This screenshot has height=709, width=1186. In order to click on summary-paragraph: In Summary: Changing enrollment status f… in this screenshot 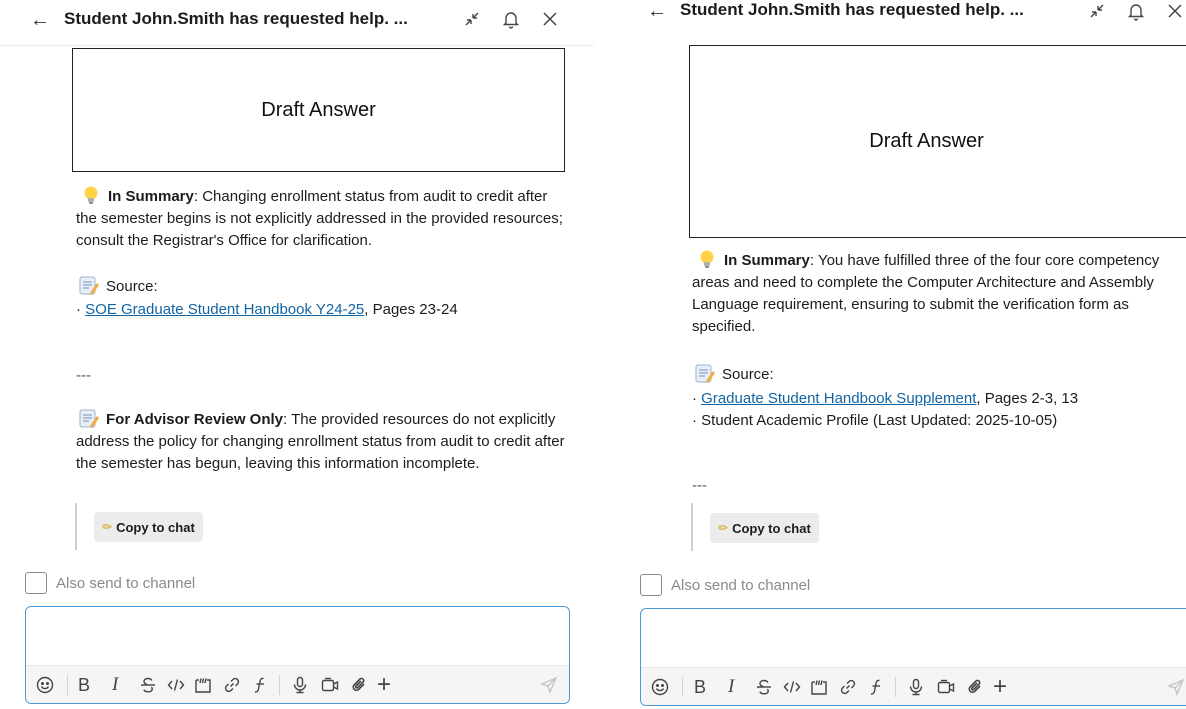, I will do `click(321, 218)`.